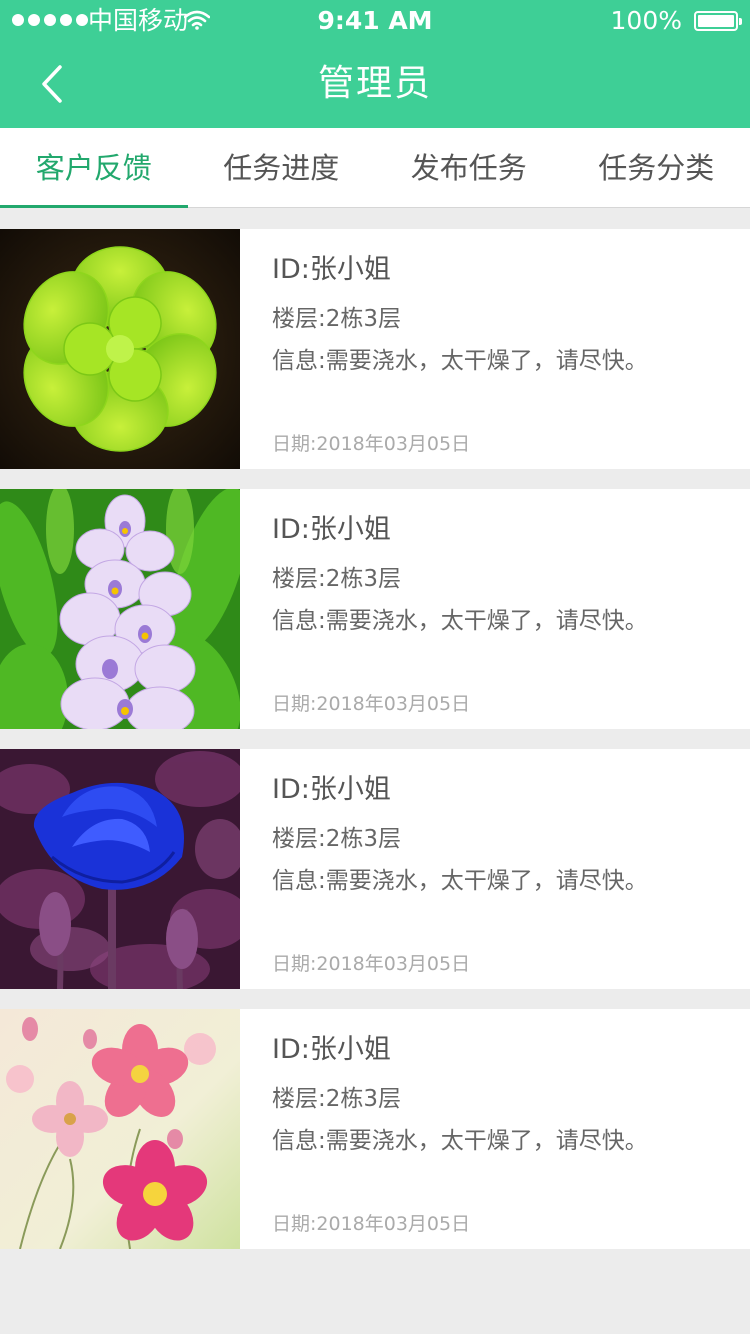  Describe the element at coordinates (718, 21) in the screenshot. I see `battery-icon` at that location.